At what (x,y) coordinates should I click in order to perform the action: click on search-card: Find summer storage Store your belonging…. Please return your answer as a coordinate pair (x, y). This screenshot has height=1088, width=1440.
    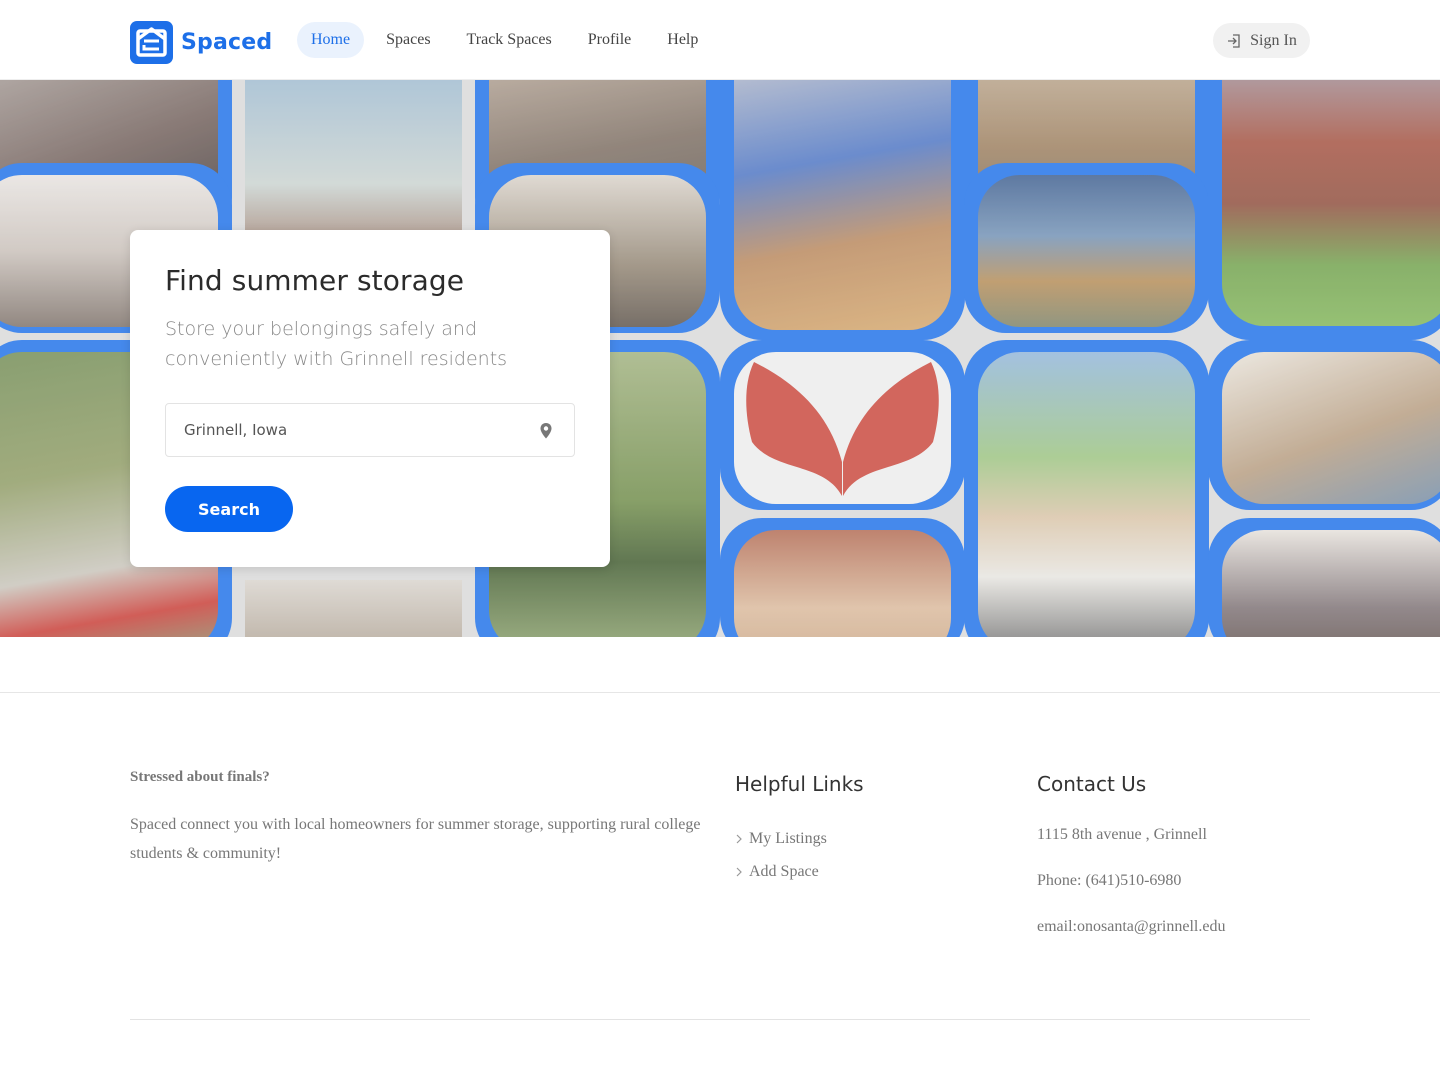
    Looking at the image, I should click on (370, 398).